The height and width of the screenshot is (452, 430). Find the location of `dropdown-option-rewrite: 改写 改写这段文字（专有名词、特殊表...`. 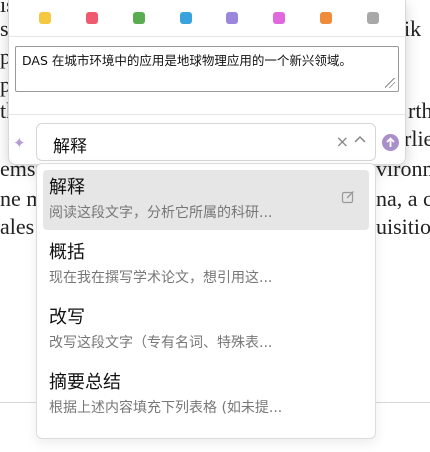

dropdown-option-rewrite: 改写 改写这段文字（专有名词、特殊表... is located at coordinates (206, 330).